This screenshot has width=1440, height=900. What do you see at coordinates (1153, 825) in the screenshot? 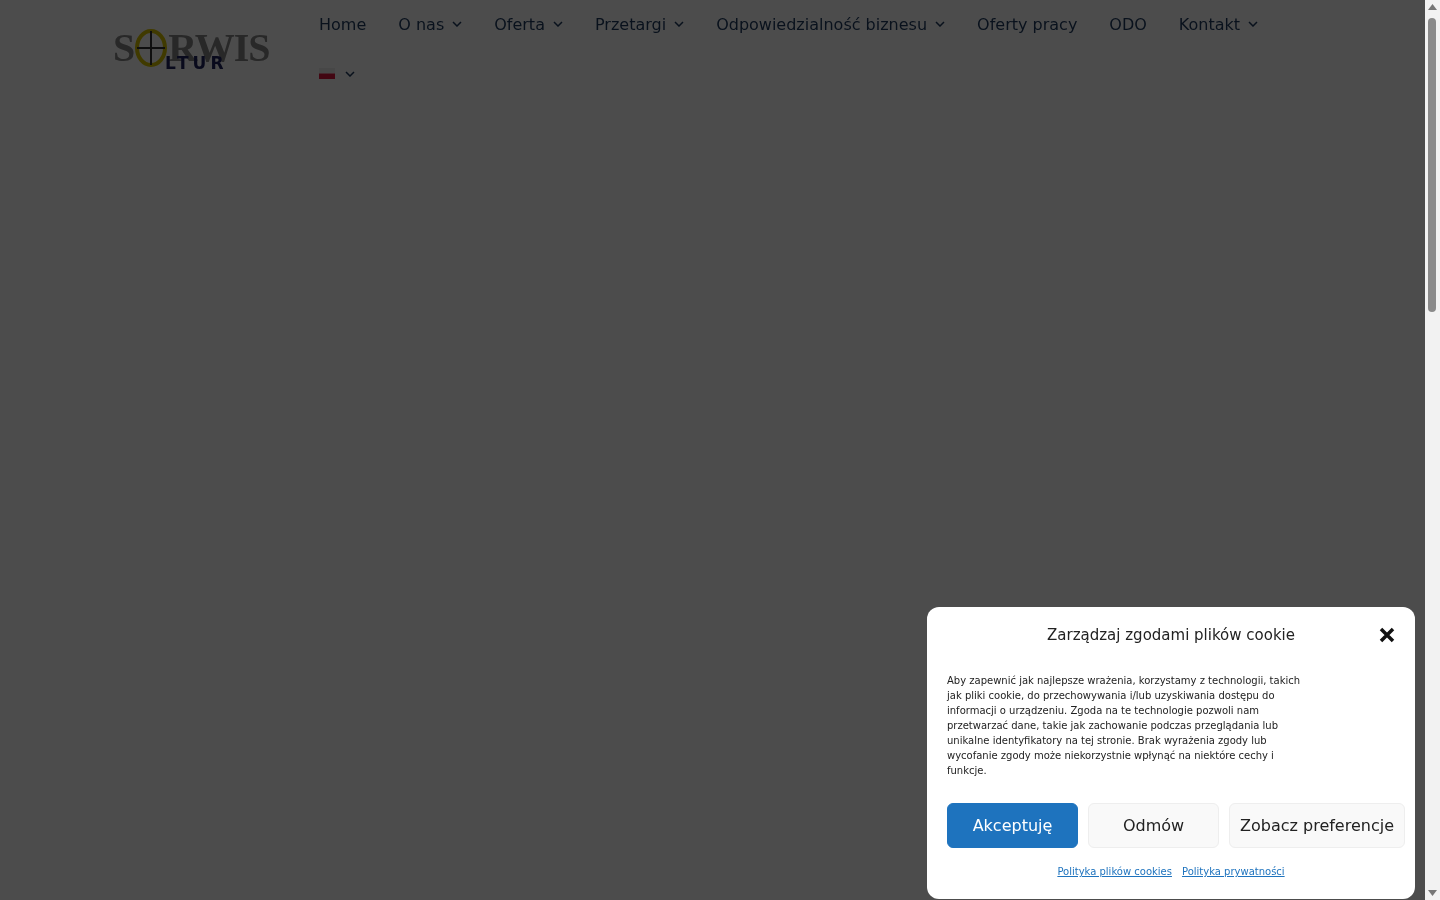
I see `banner-button: Odmów` at bounding box center [1153, 825].